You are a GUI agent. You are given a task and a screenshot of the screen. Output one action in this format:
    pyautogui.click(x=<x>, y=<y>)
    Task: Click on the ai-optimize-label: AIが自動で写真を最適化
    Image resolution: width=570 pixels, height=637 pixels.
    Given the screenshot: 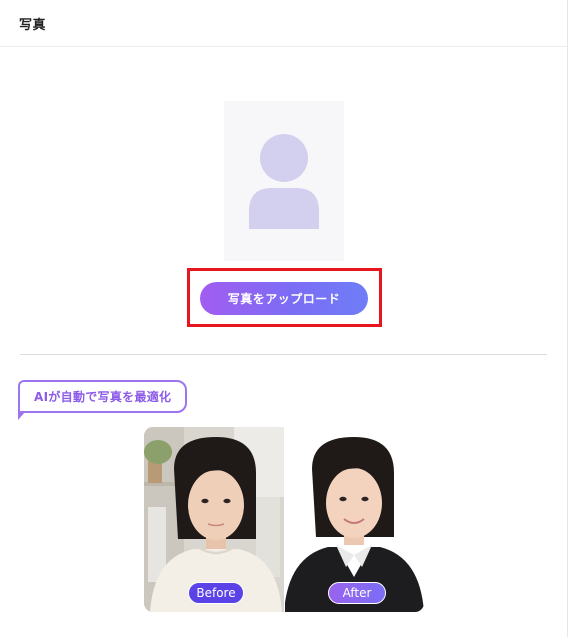 What is the action you would take?
    pyautogui.click(x=103, y=397)
    